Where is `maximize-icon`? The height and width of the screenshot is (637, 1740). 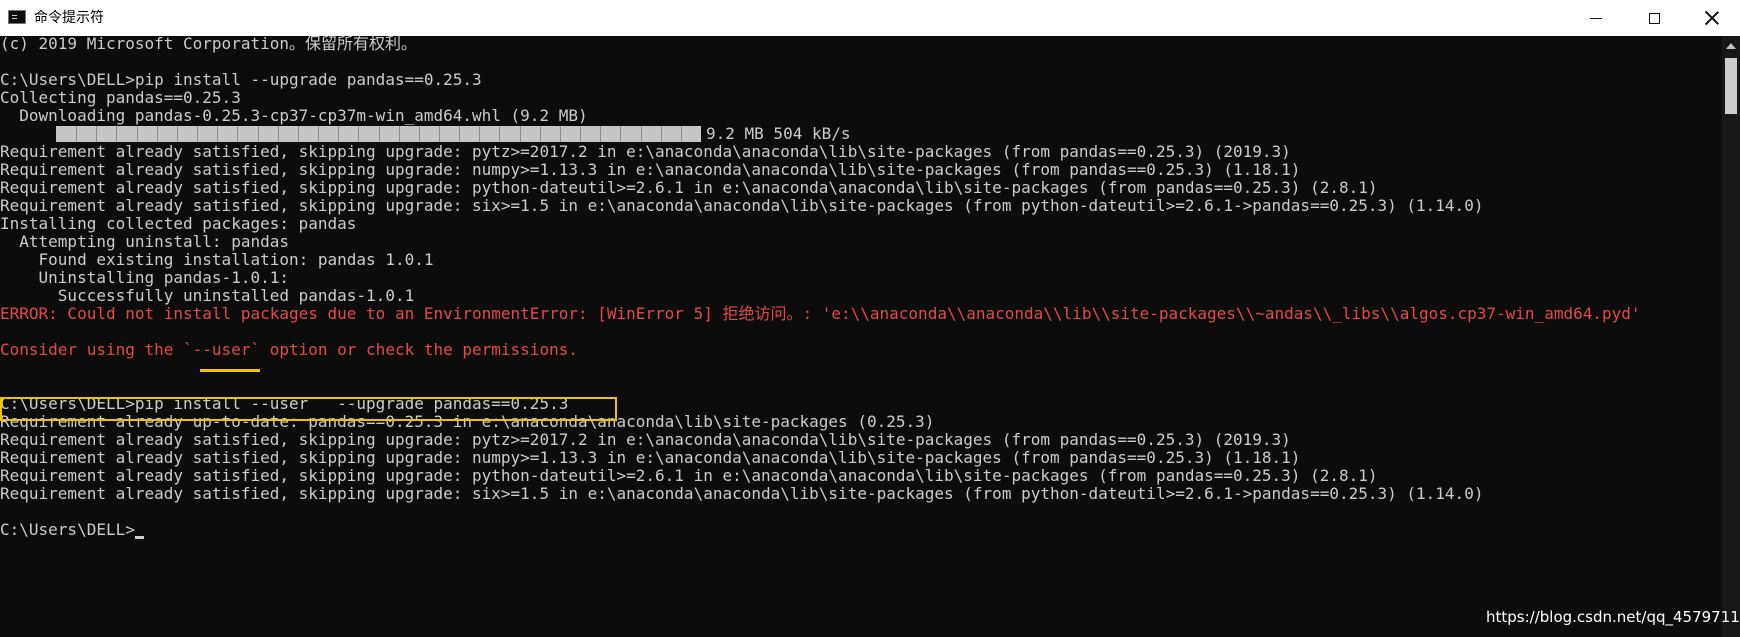 maximize-icon is located at coordinates (1654, 18).